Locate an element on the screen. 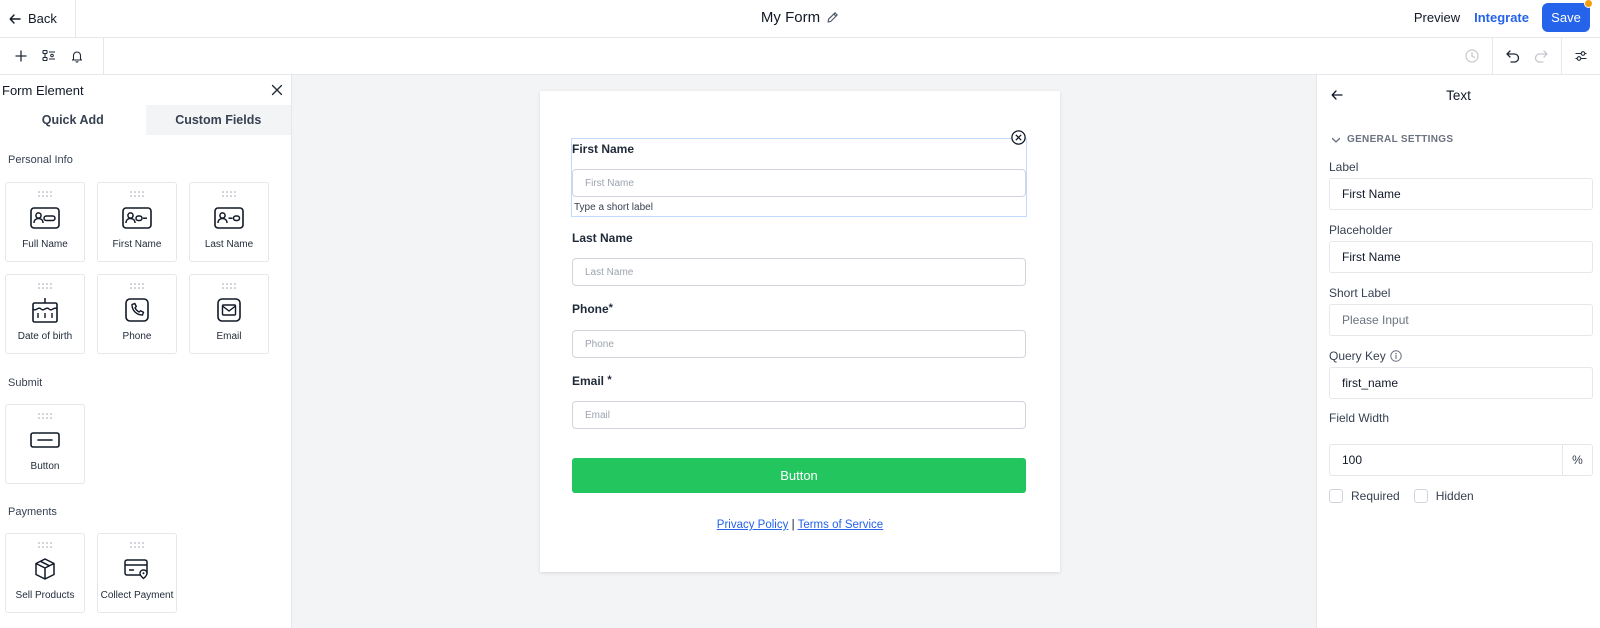 This screenshot has width=1600, height=628. submit-button: Button is located at coordinates (799, 475).